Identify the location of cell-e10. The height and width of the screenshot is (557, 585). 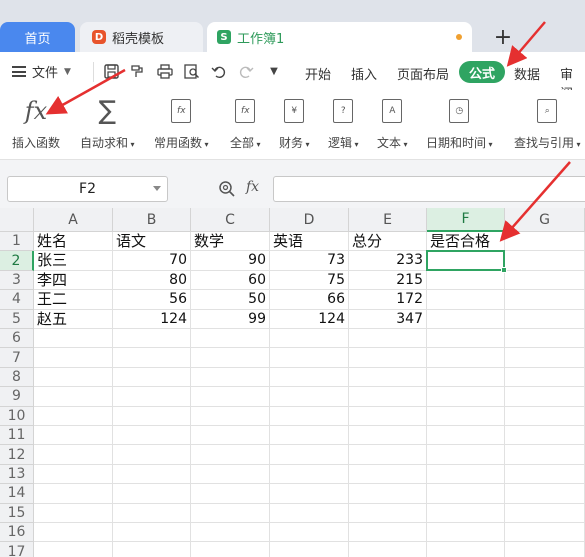
(388, 416).